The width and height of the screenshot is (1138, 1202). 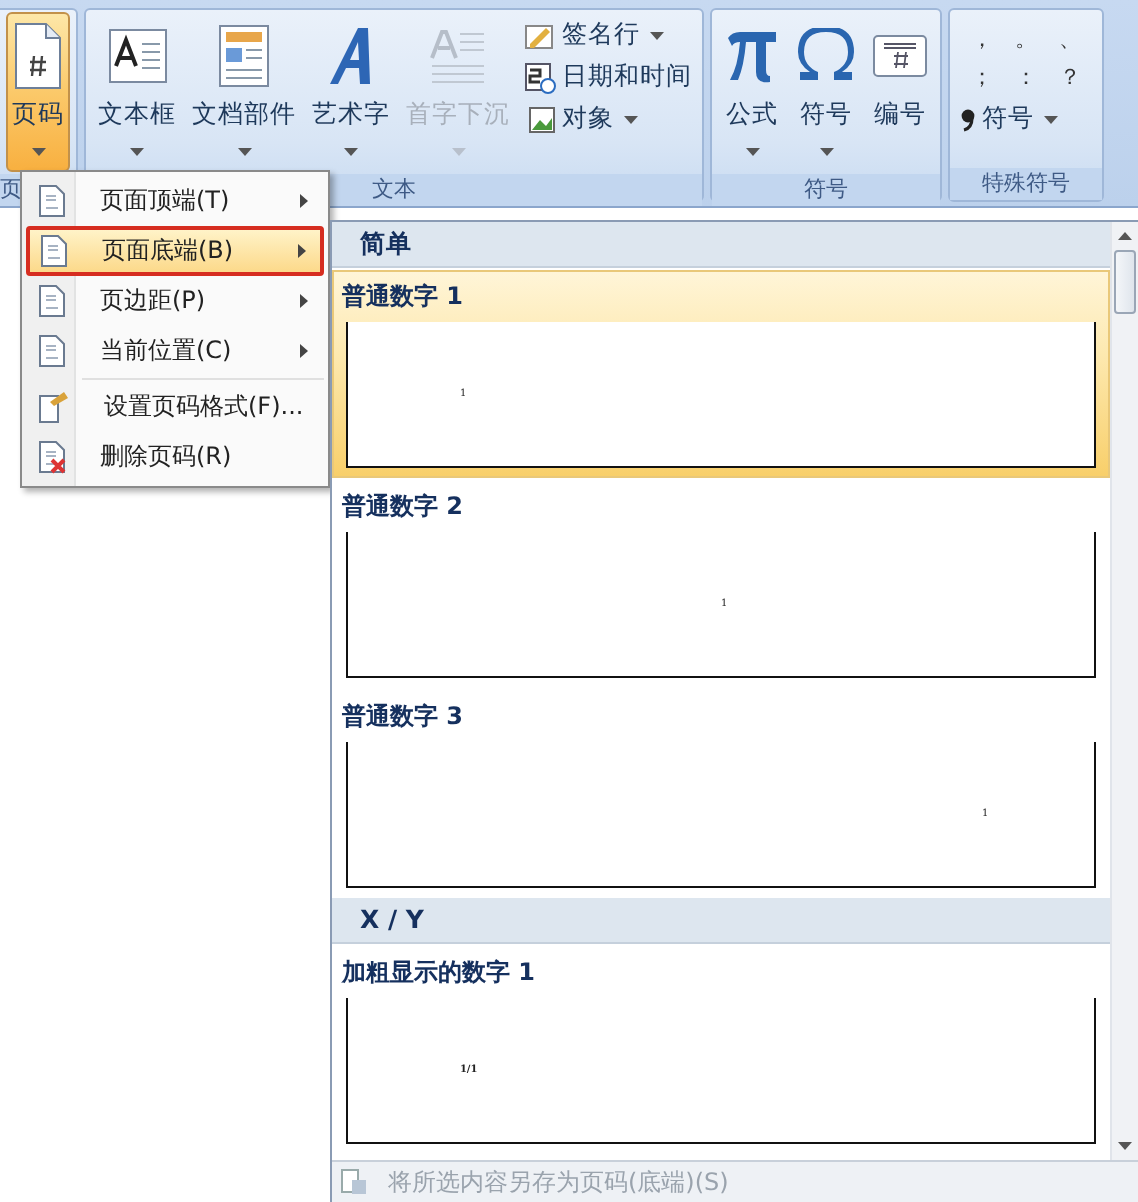 What do you see at coordinates (1070, 77) in the screenshot?
I see `symbol-button: ？` at bounding box center [1070, 77].